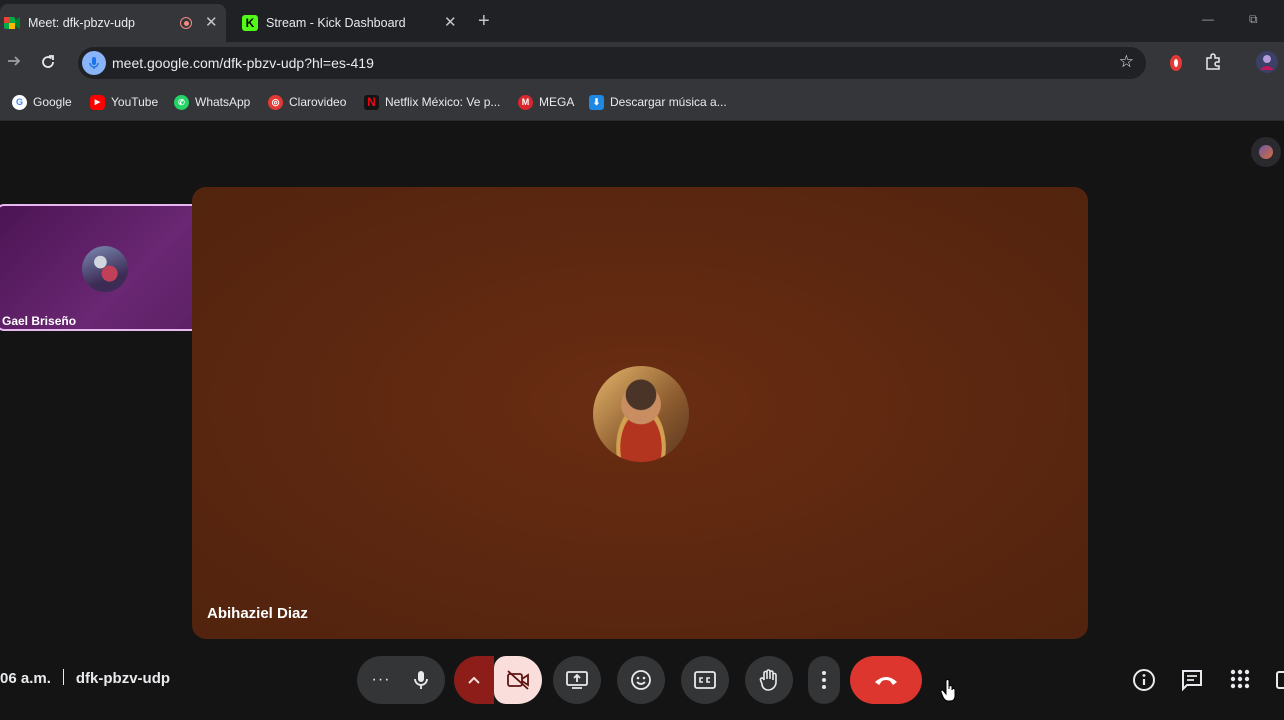  I want to click on divider, so click(63, 677).